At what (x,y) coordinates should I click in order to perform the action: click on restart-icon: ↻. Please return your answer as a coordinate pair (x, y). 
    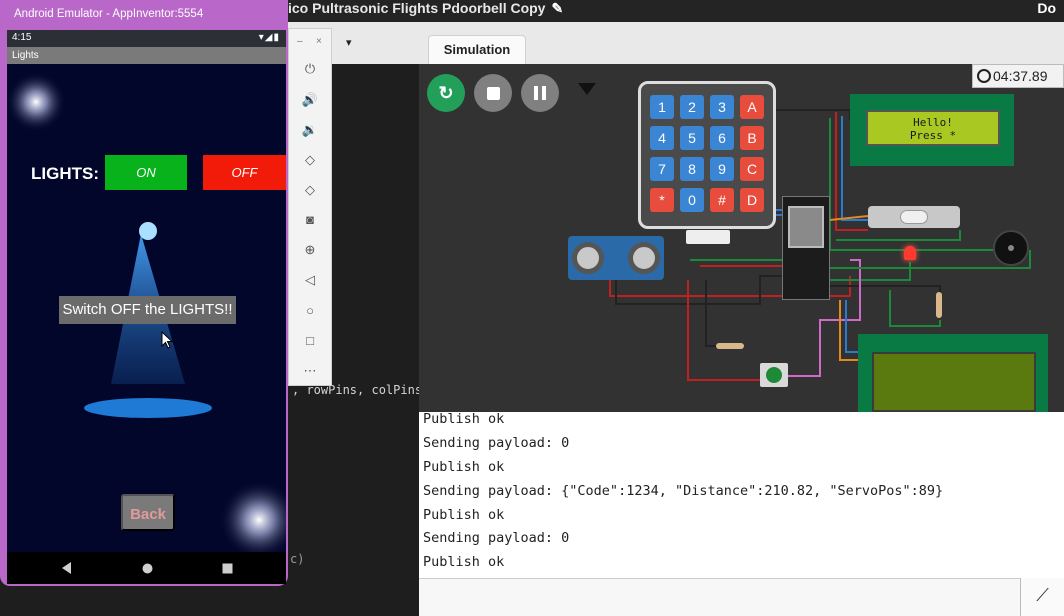
    Looking at the image, I should click on (446, 92).